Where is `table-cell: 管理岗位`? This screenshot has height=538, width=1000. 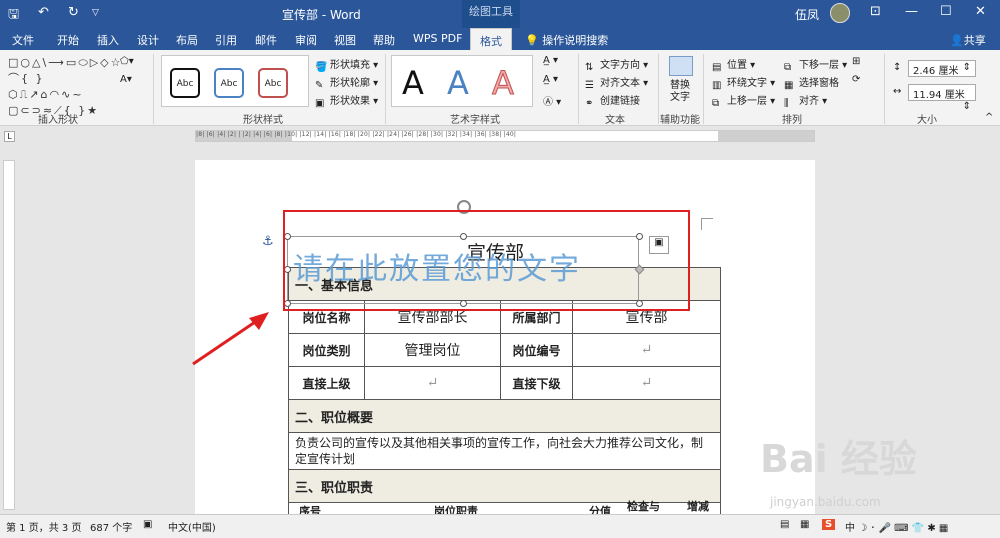 table-cell: 管理岗位 is located at coordinates (432, 350).